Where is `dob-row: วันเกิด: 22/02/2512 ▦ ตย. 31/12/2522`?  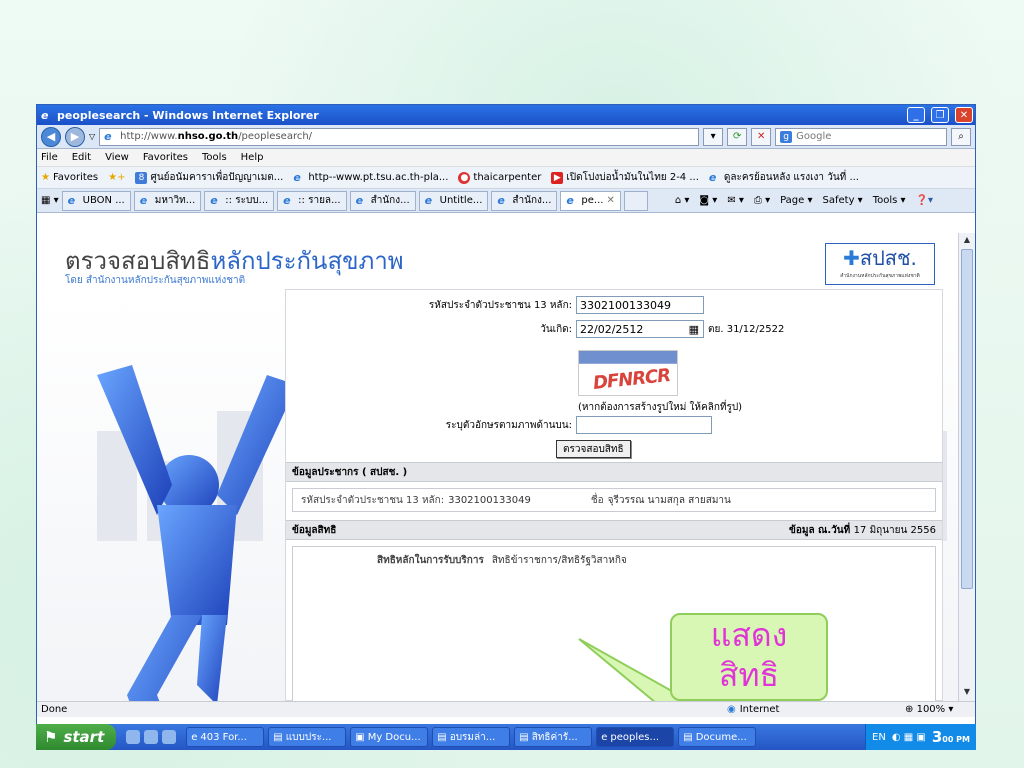 dob-row: วันเกิด: 22/02/2512 ▦ ตย. 31/12/2522 is located at coordinates (546, 329).